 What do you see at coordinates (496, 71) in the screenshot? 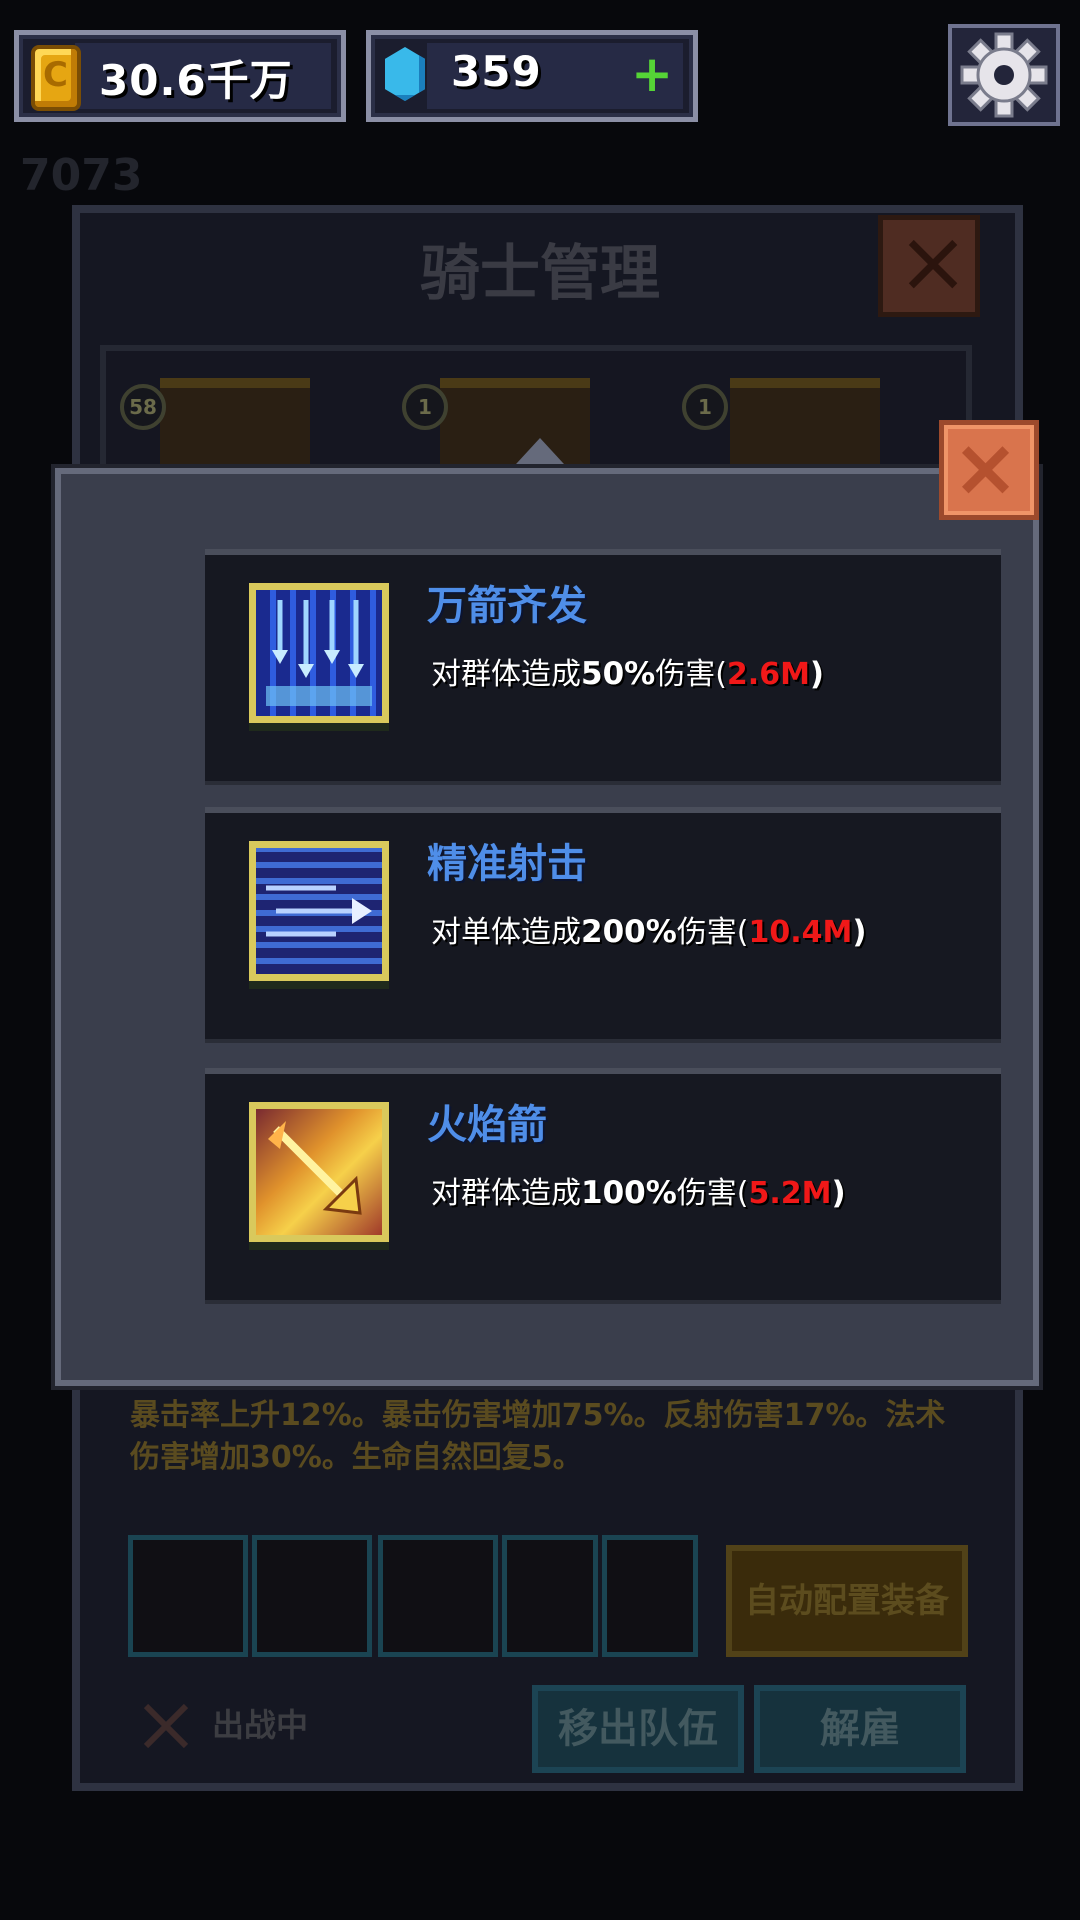
I see `gem-amount: 359` at bounding box center [496, 71].